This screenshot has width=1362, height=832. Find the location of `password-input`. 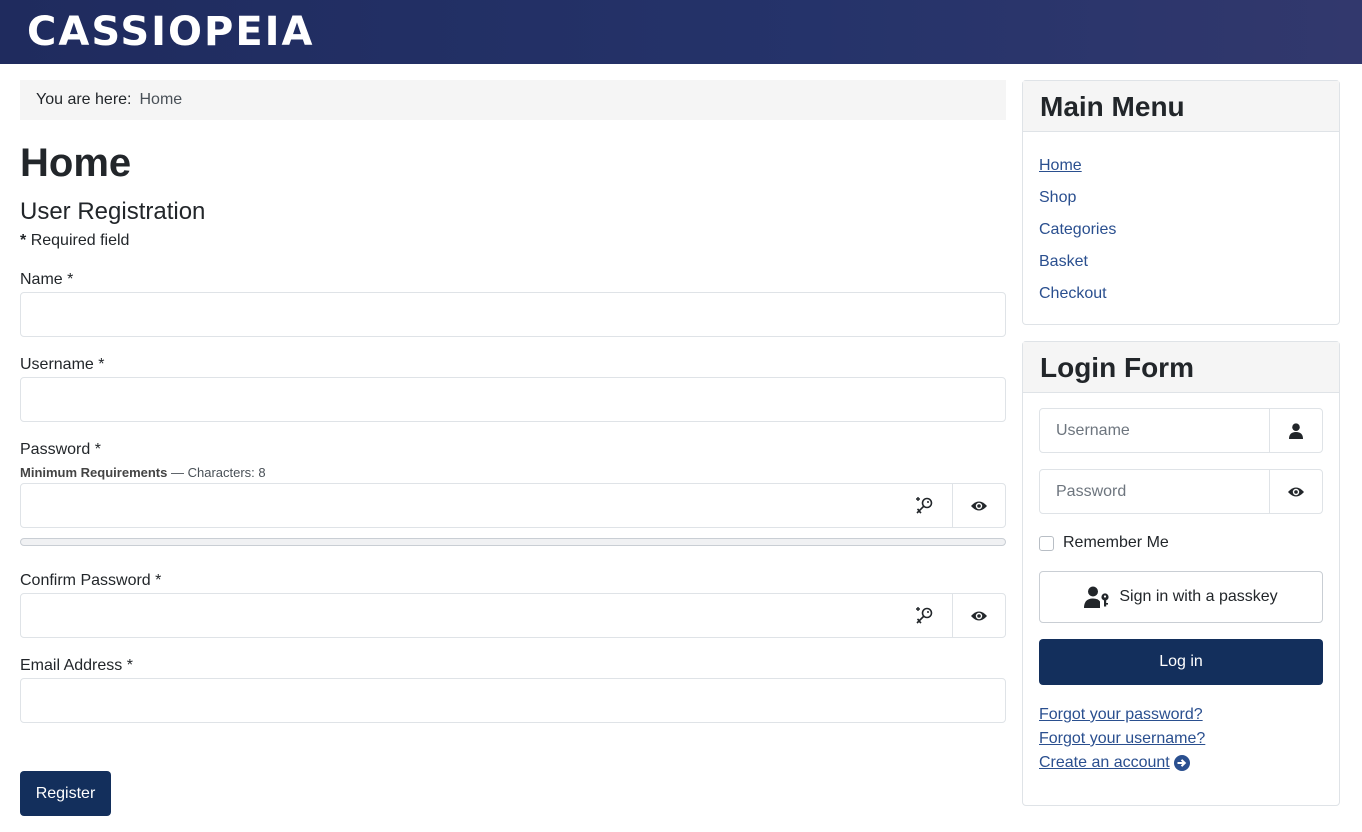

password-input is located at coordinates (486, 505).